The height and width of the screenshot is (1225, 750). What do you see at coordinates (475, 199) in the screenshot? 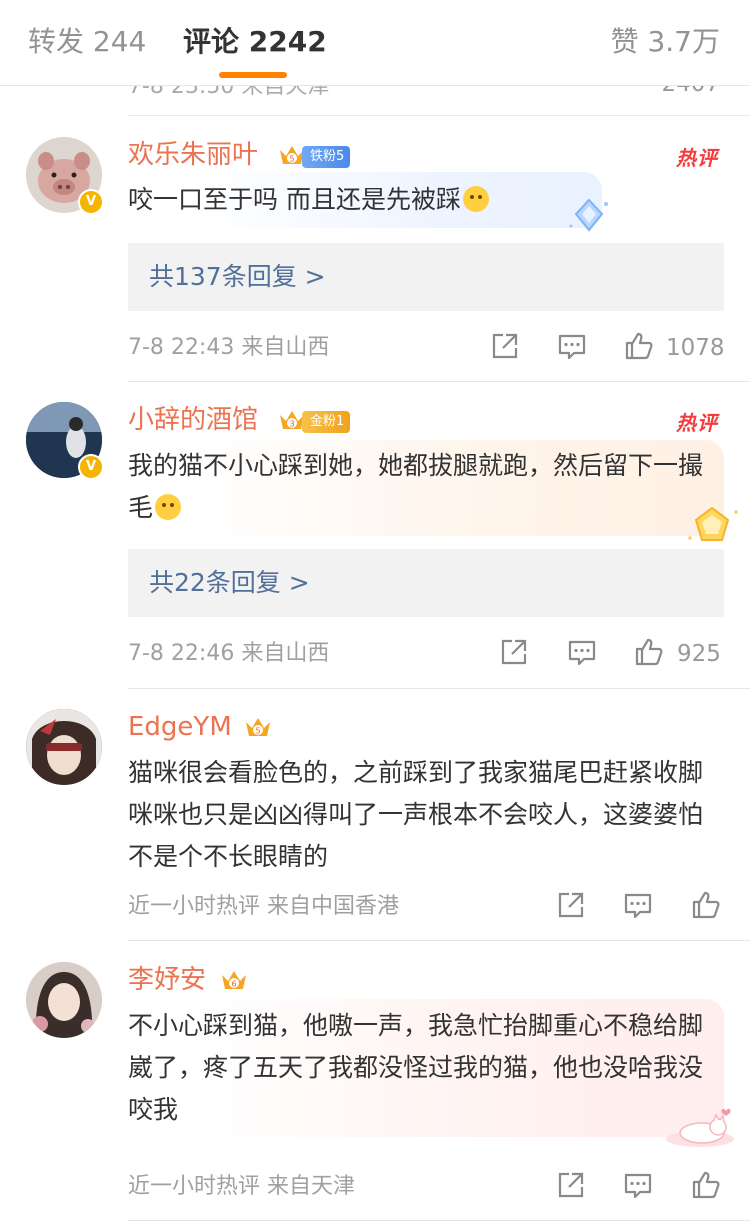
I see `laughing-emoji-icon` at bounding box center [475, 199].